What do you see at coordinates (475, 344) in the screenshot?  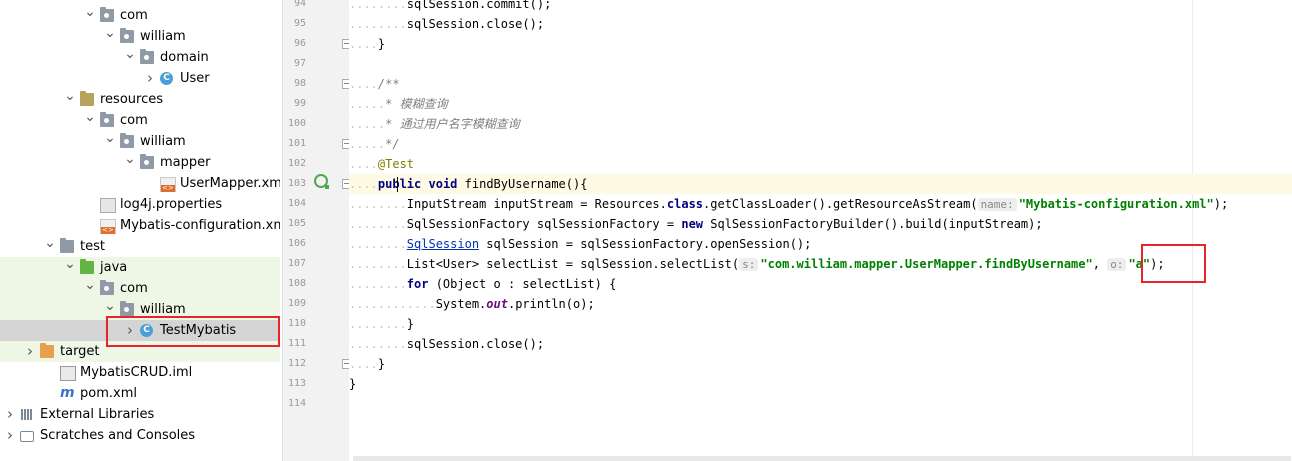 I see `code-text: sqlSession.close();` at bounding box center [475, 344].